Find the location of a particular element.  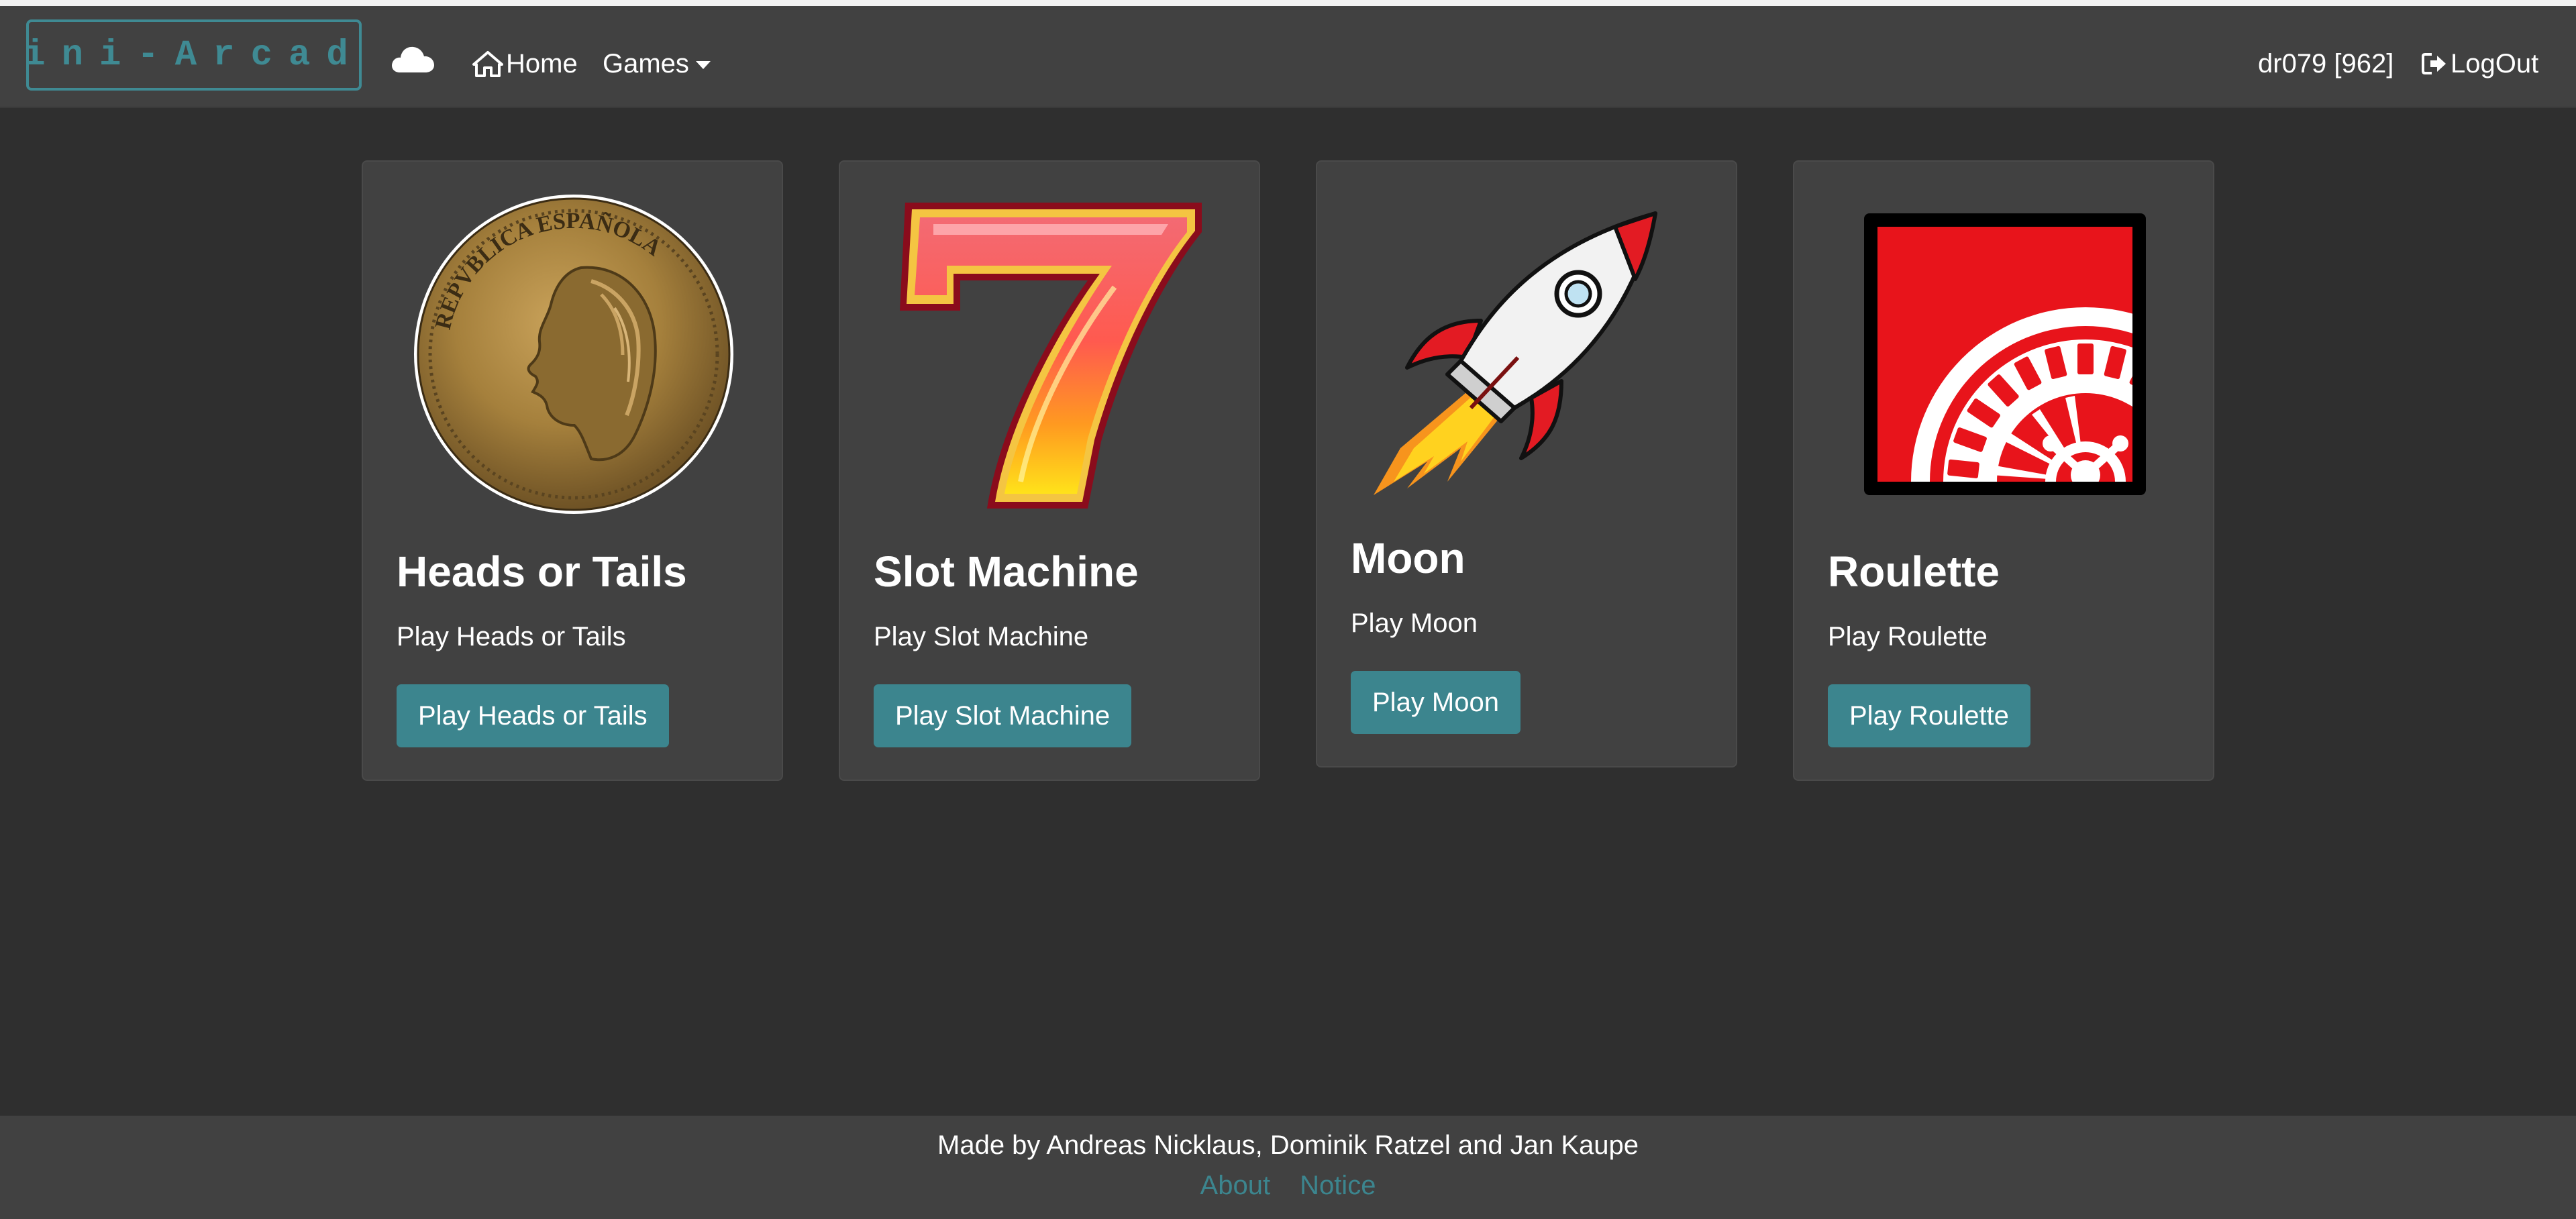

sign-out-icon is located at coordinates (2434, 64).